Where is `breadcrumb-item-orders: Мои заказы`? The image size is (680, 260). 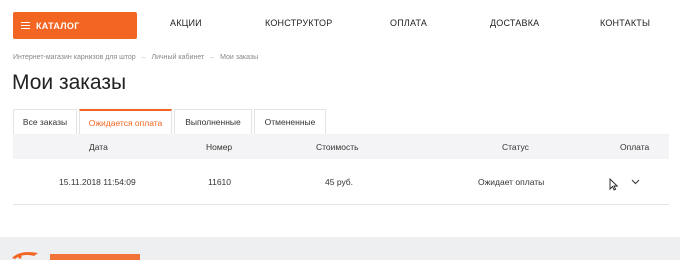
breadcrumb-item-orders: Мои заказы is located at coordinates (239, 57).